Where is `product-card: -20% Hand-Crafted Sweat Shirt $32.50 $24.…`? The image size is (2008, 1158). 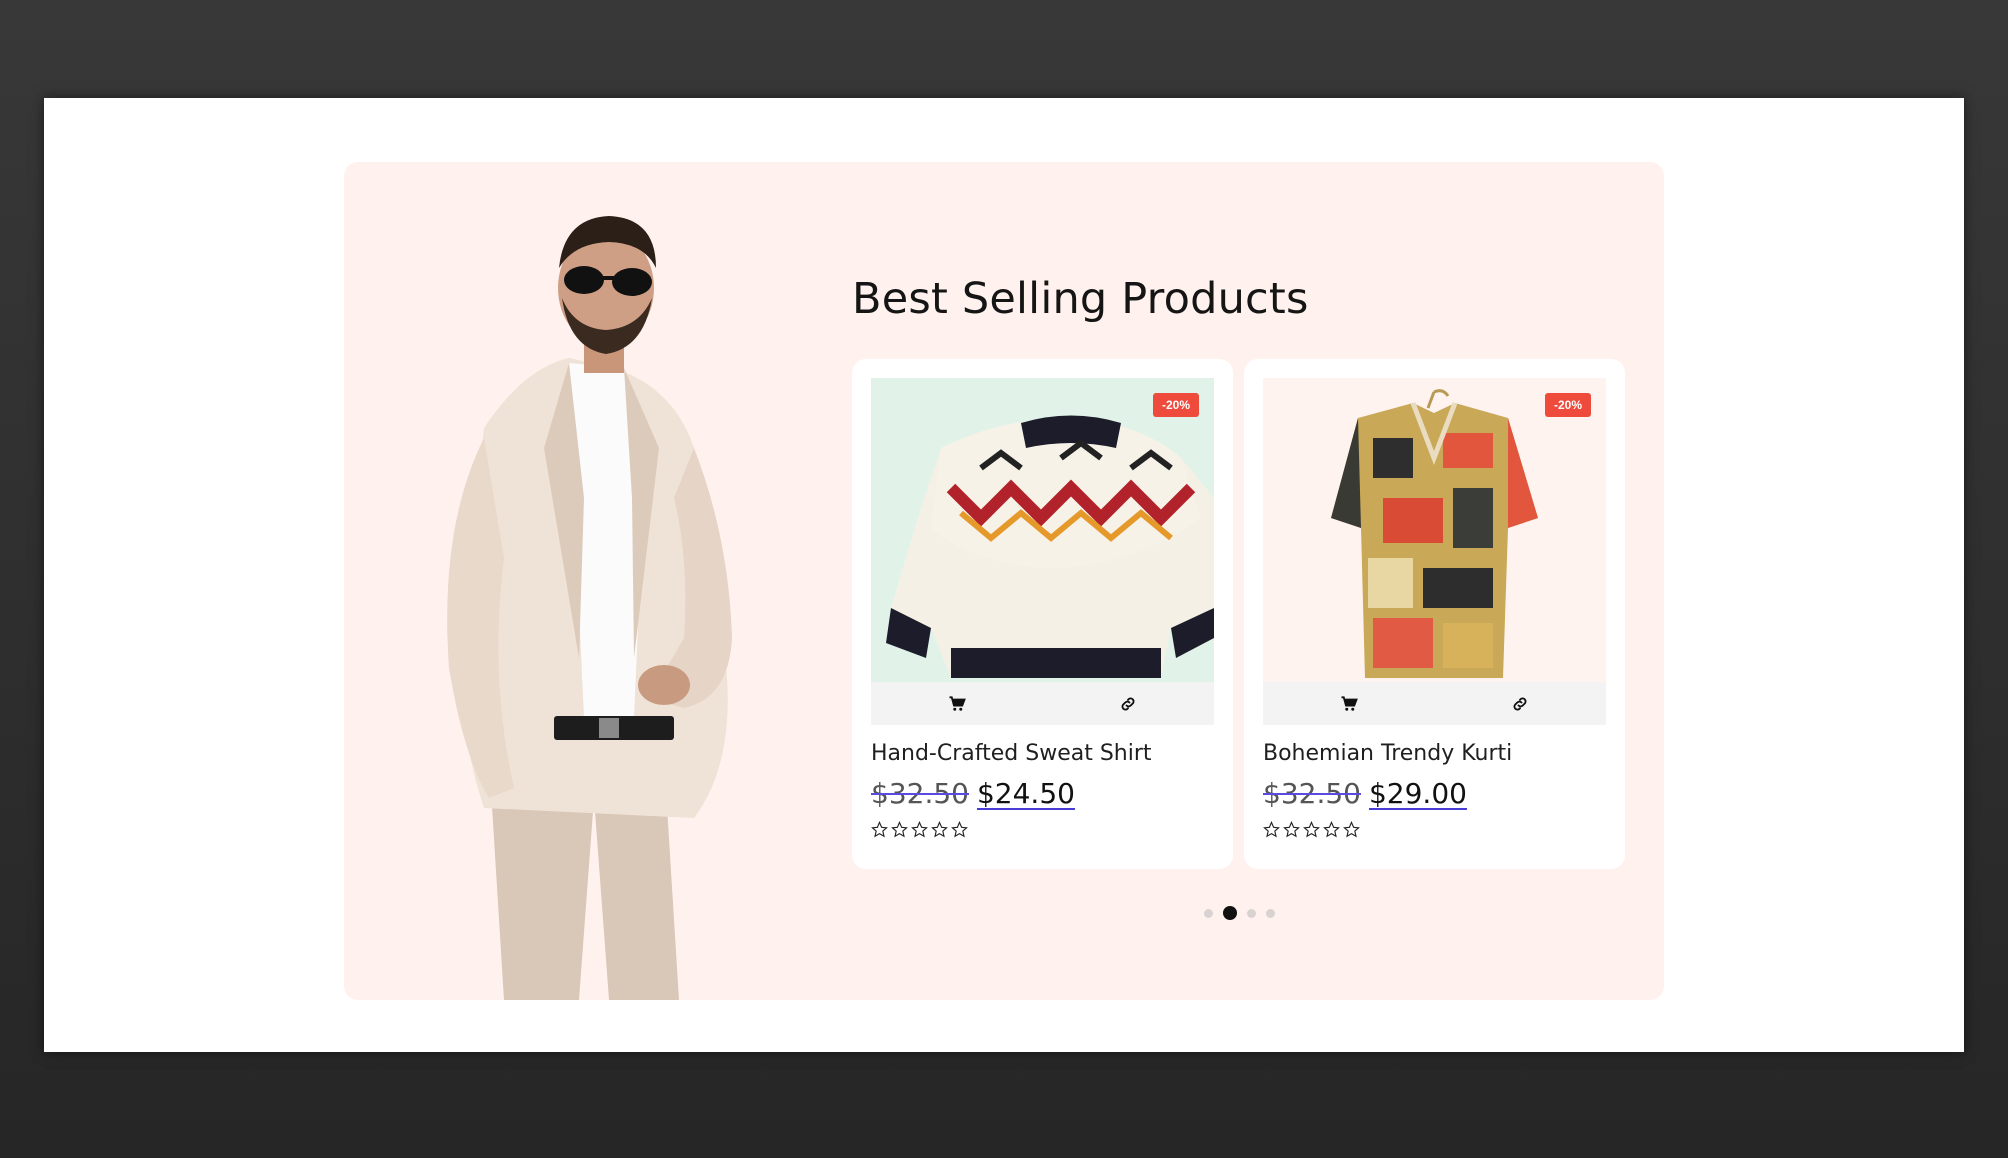 product-card: -20% Hand-Crafted Sweat Shirt $32.50 $24.… is located at coordinates (1042, 614).